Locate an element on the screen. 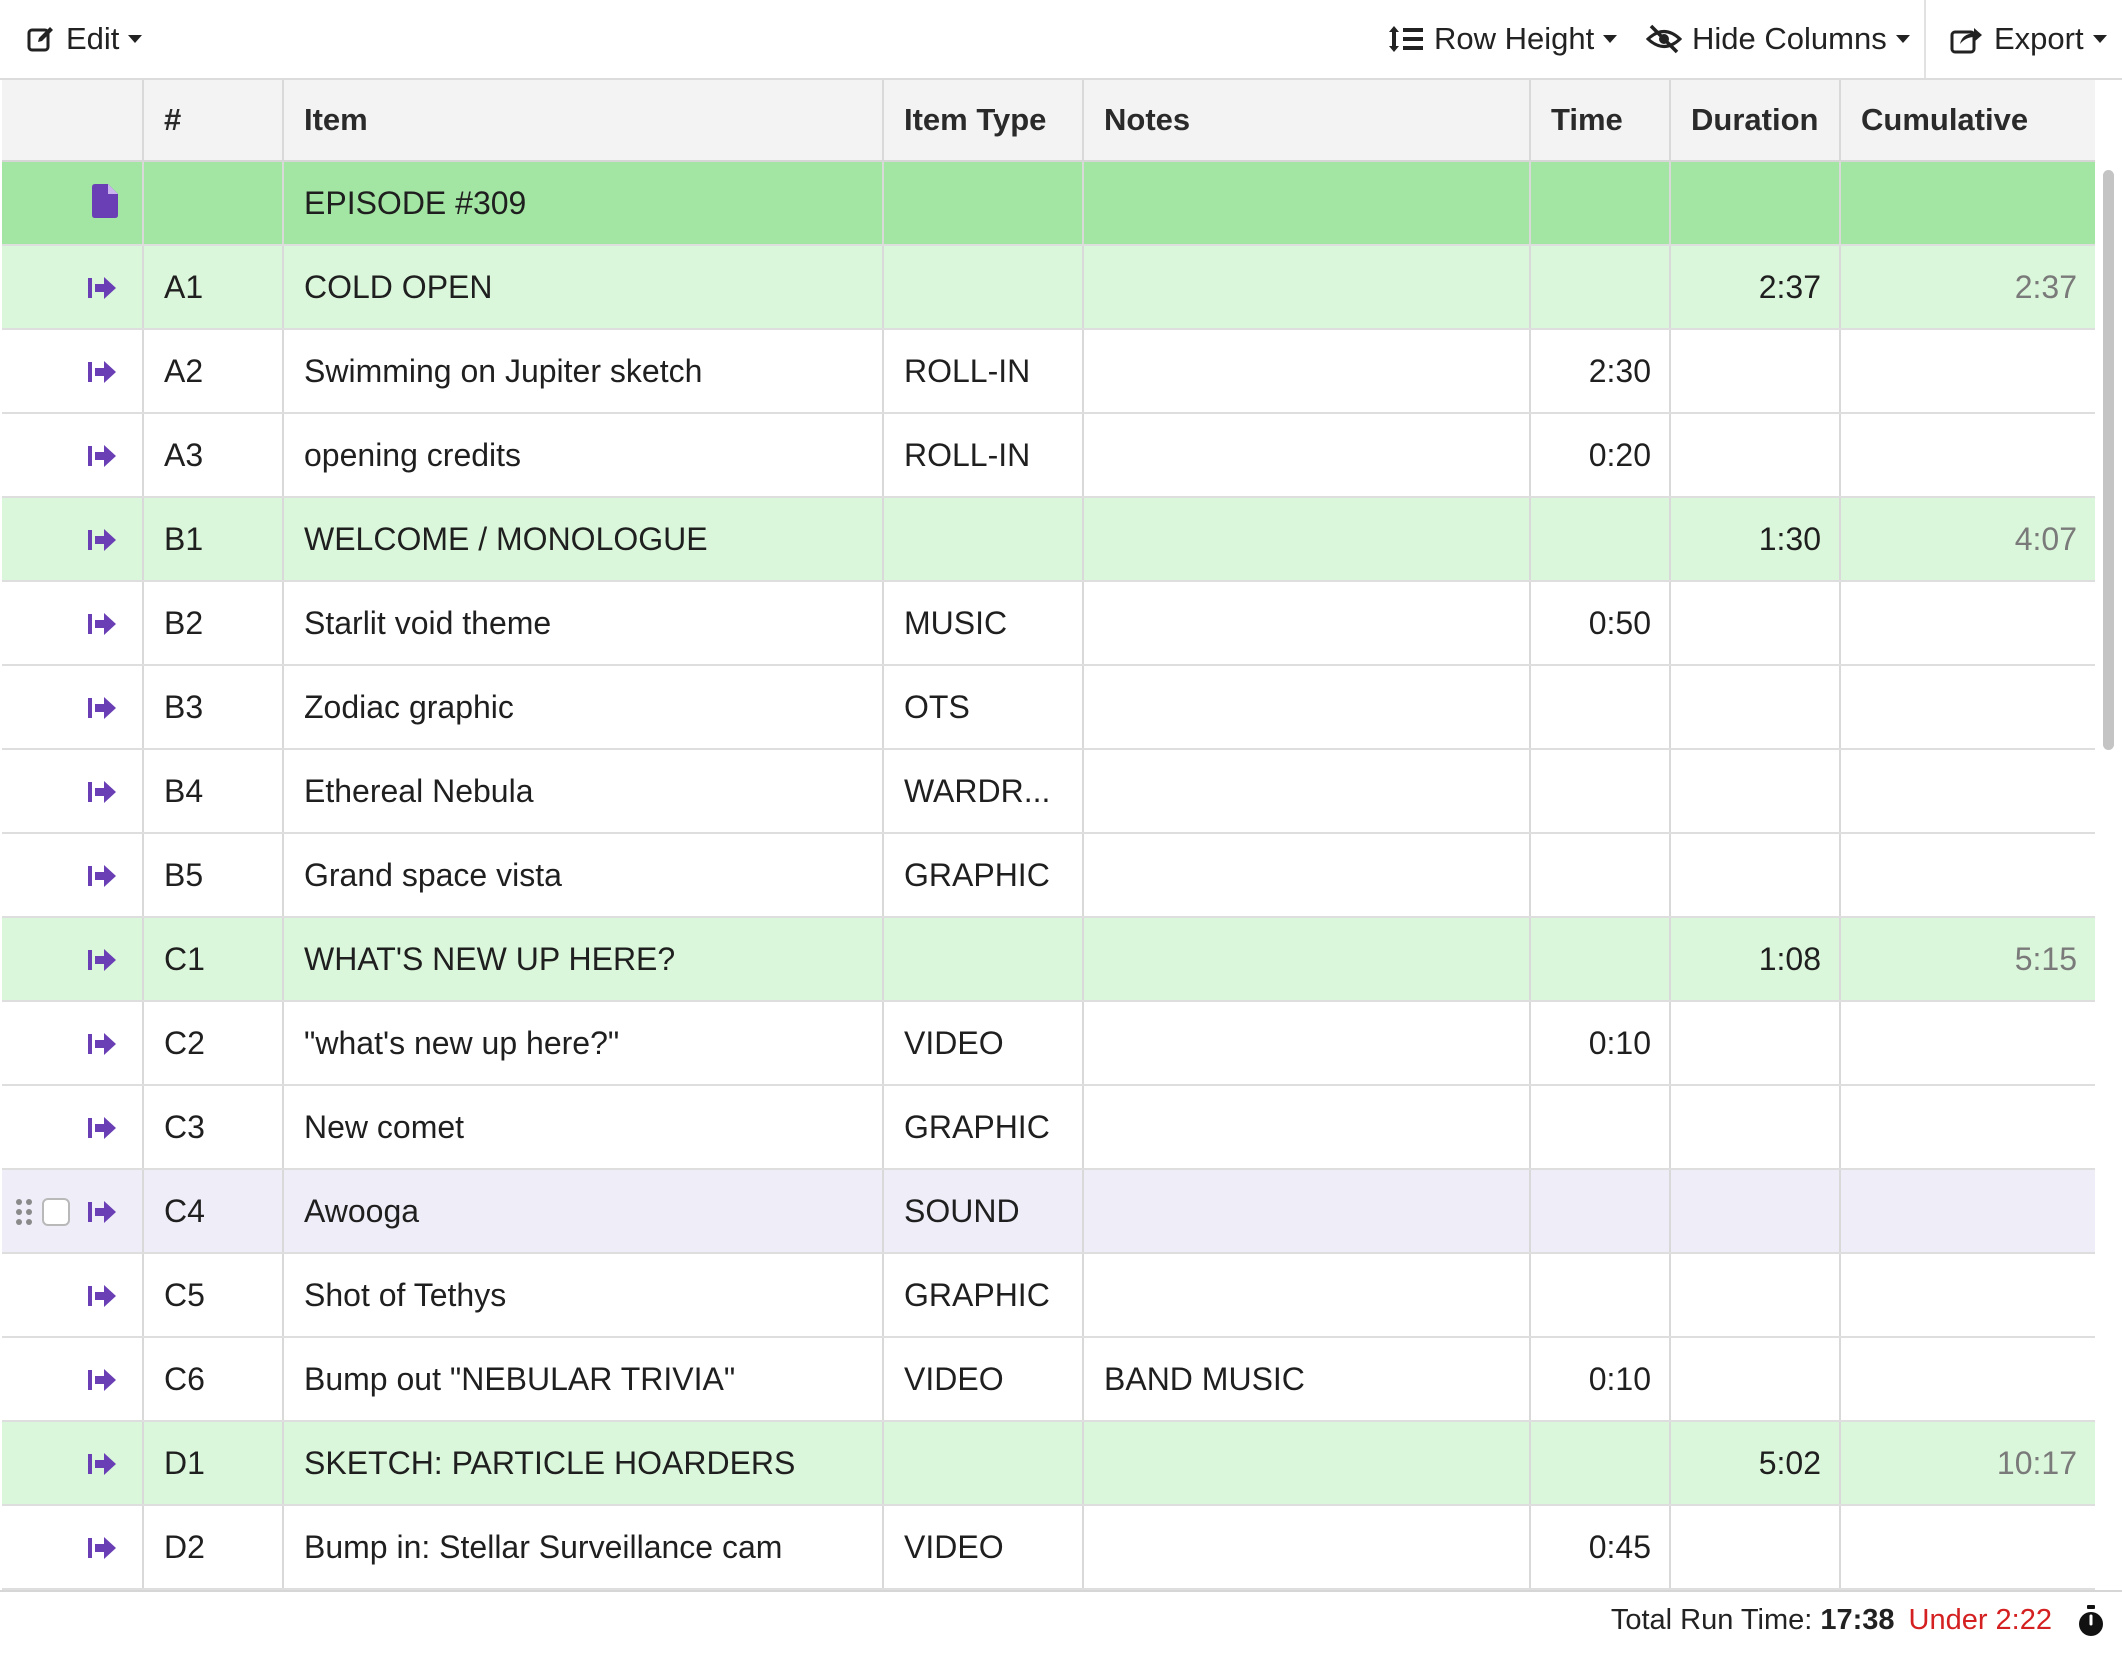  row-cumulative: 5:15 is located at coordinates (1968, 959).